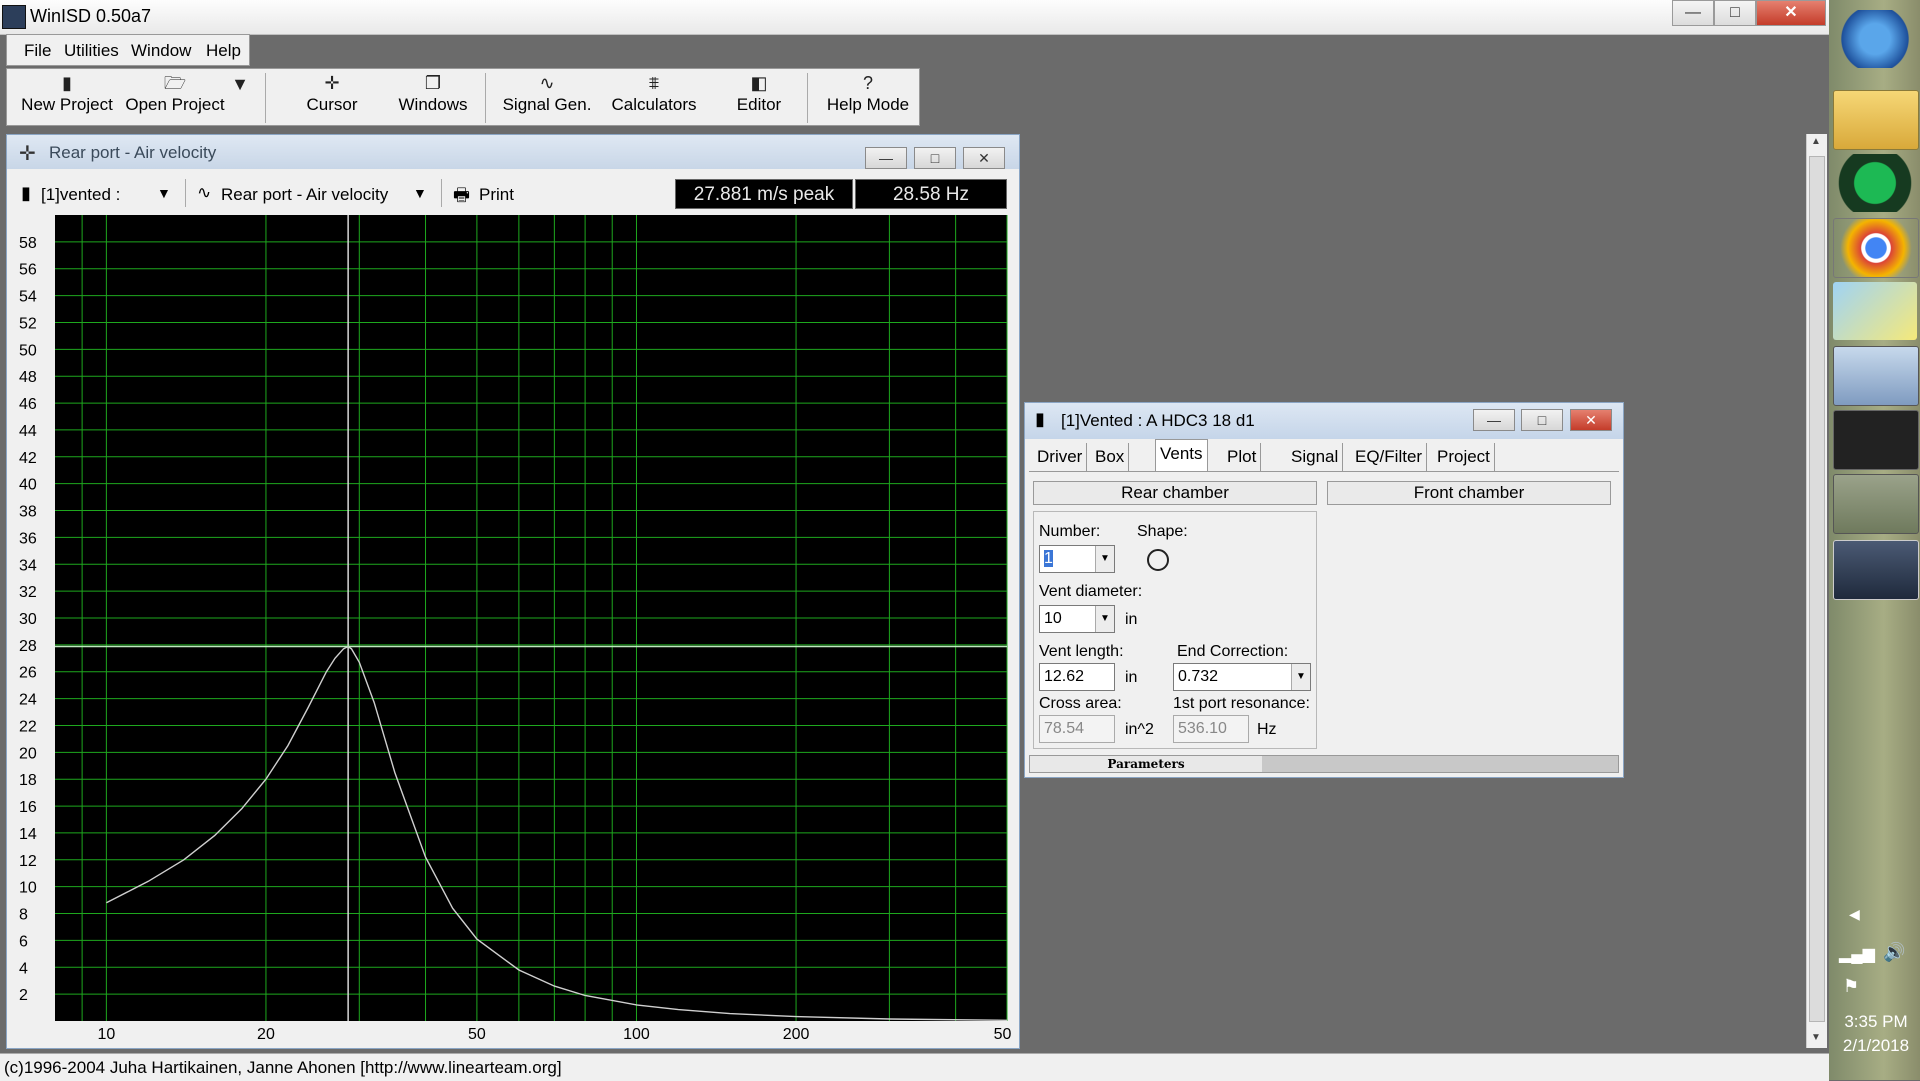 The height and width of the screenshot is (1081, 1920). Describe the element at coordinates (1876, 120) in the screenshot. I see `file-explorer-icon` at that location.